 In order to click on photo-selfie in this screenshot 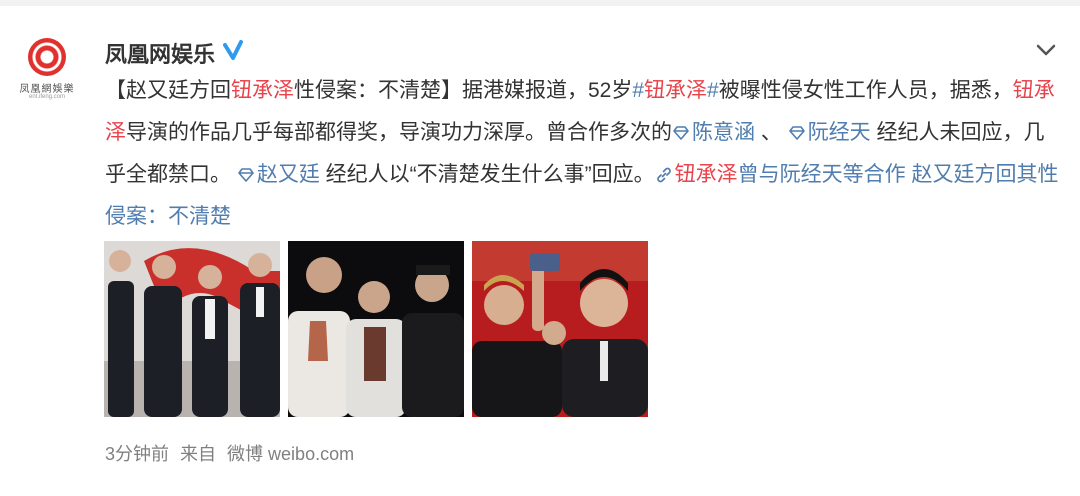, I will do `click(560, 329)`.